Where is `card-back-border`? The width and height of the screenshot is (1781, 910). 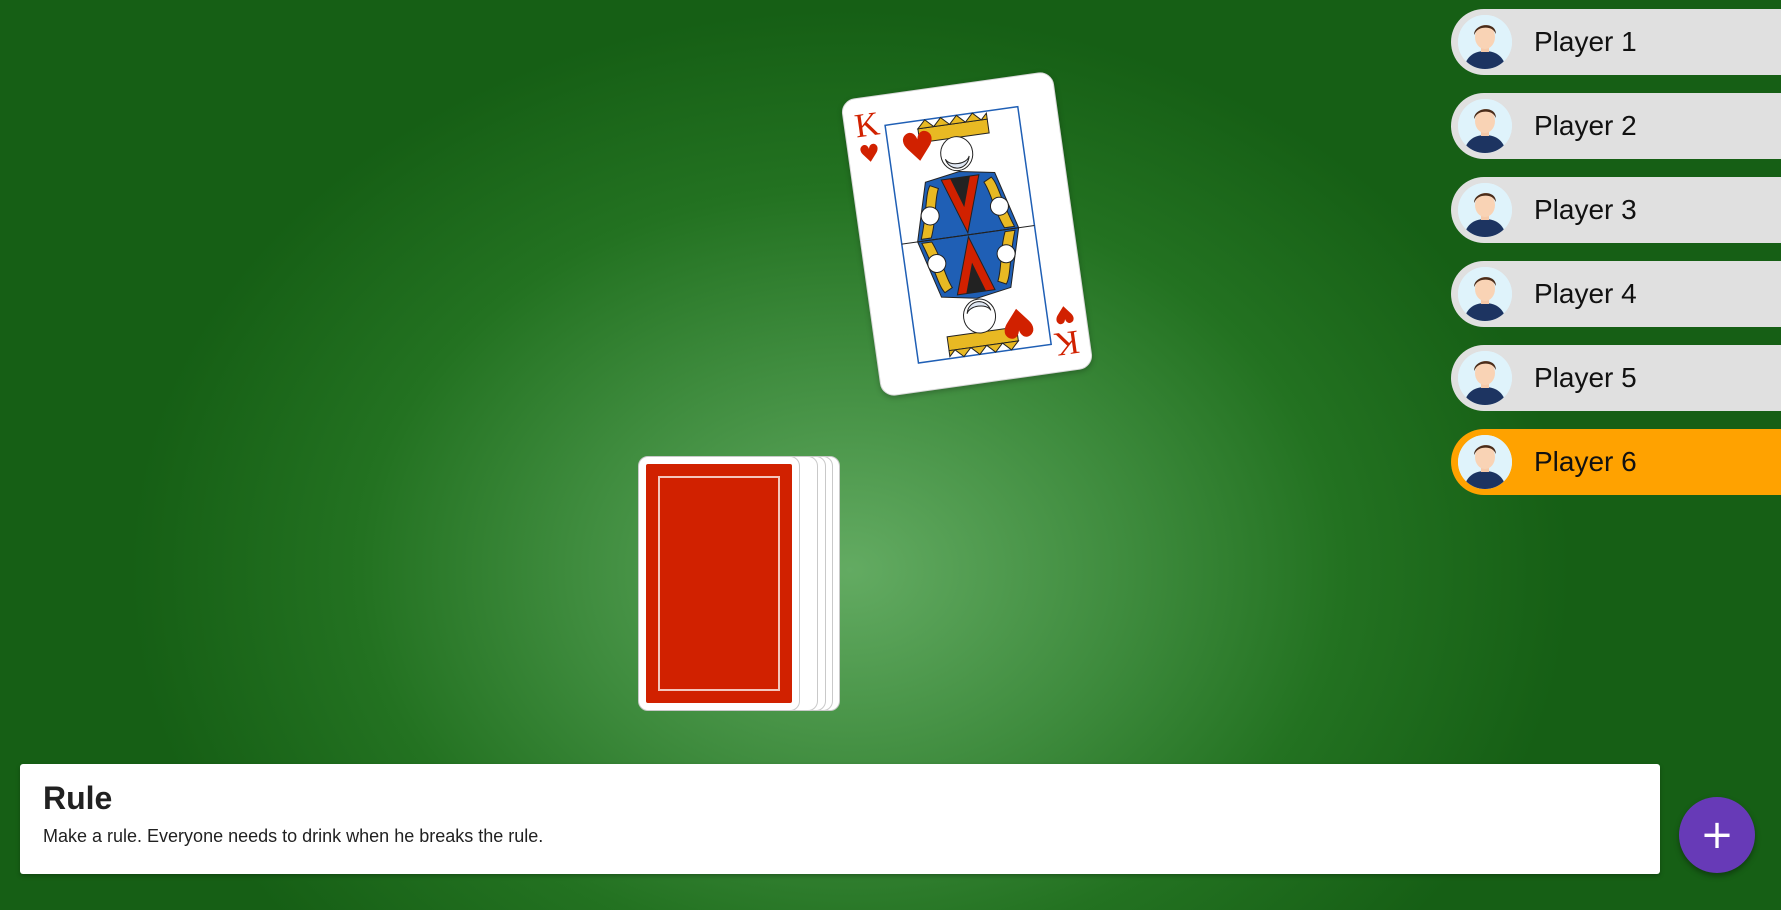 card-back-border is located at coordinates (719, 583).